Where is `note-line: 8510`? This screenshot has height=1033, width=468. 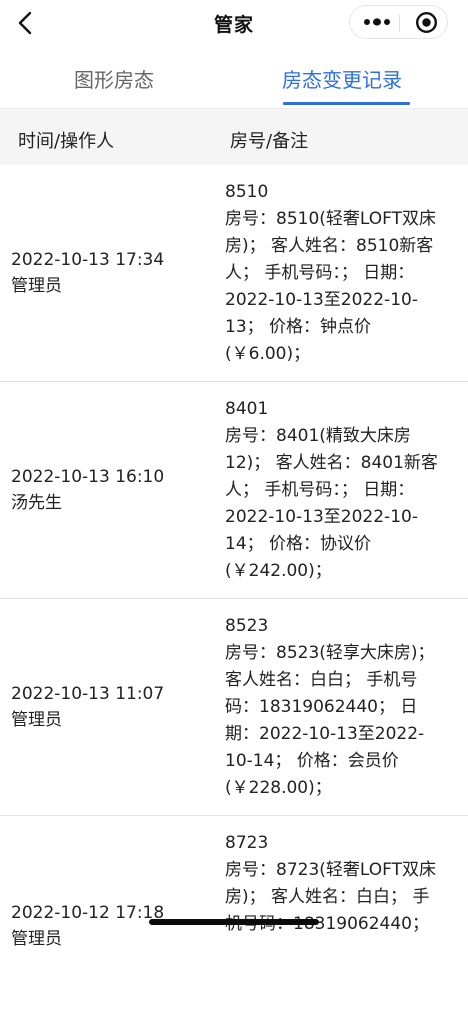 note-line: 8510 is located at coordinates (247, 192).